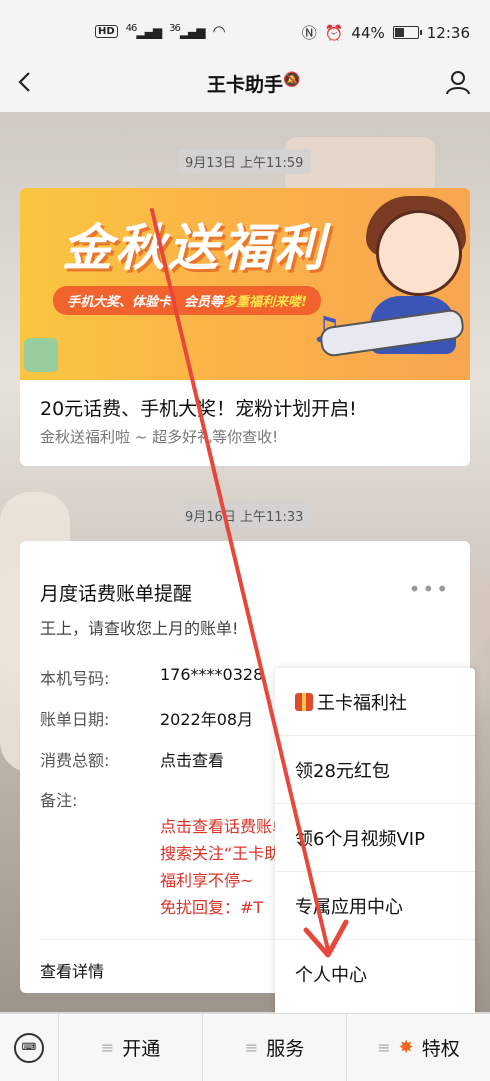  I want to click on banner-title: 金秋送福利, so click(194, 248).